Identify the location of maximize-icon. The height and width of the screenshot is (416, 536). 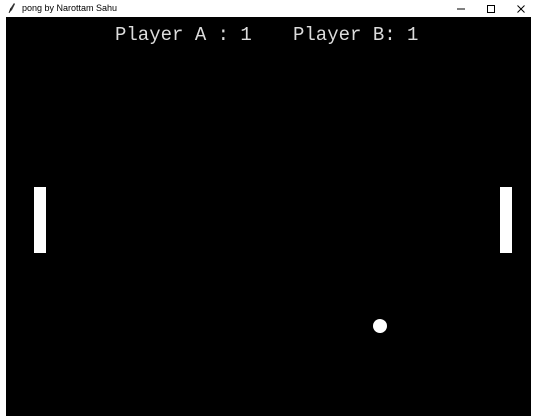
(491, 8).